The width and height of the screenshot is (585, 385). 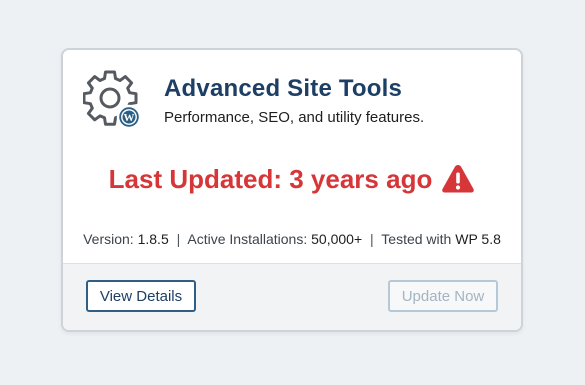 I want to click on installs-label: Active Installations:, so click(x=247, y=239).